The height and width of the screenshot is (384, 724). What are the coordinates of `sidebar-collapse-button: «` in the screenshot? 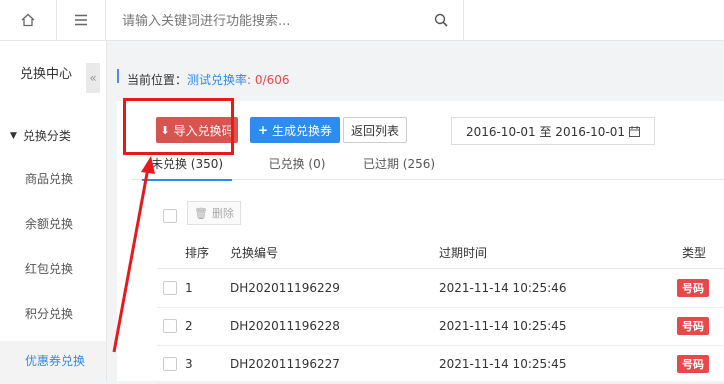 It's located at (93, 78).